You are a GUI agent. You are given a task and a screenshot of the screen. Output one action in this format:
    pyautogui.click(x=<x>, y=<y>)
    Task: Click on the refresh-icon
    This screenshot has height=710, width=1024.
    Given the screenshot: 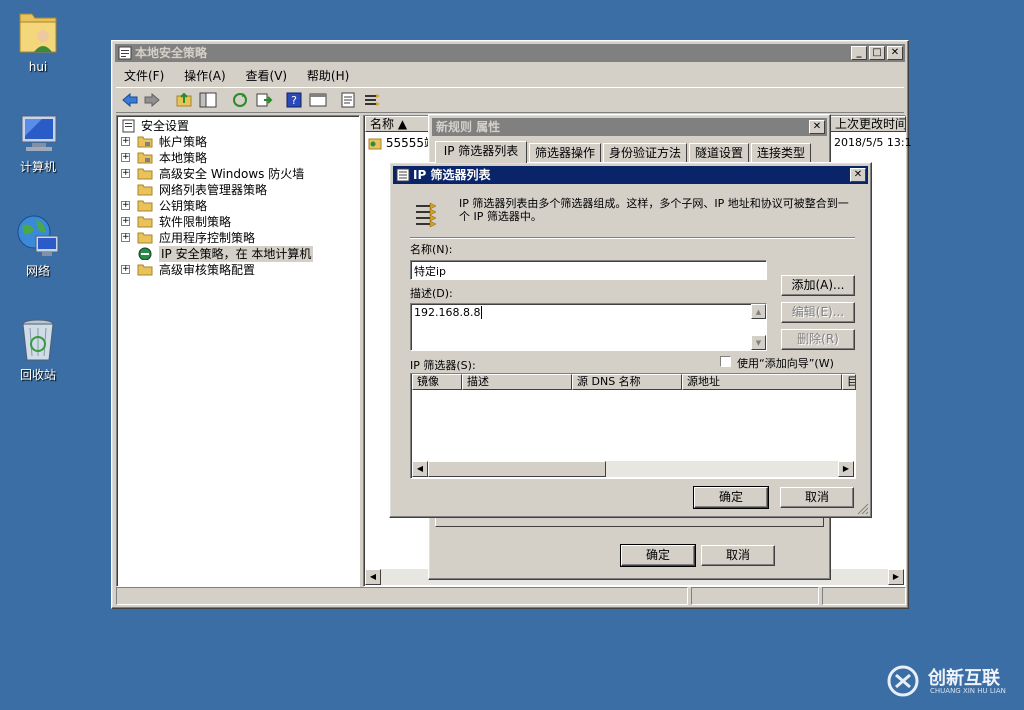 What is the action you would take?
    pyautogui.click(x=240, y=100)
    